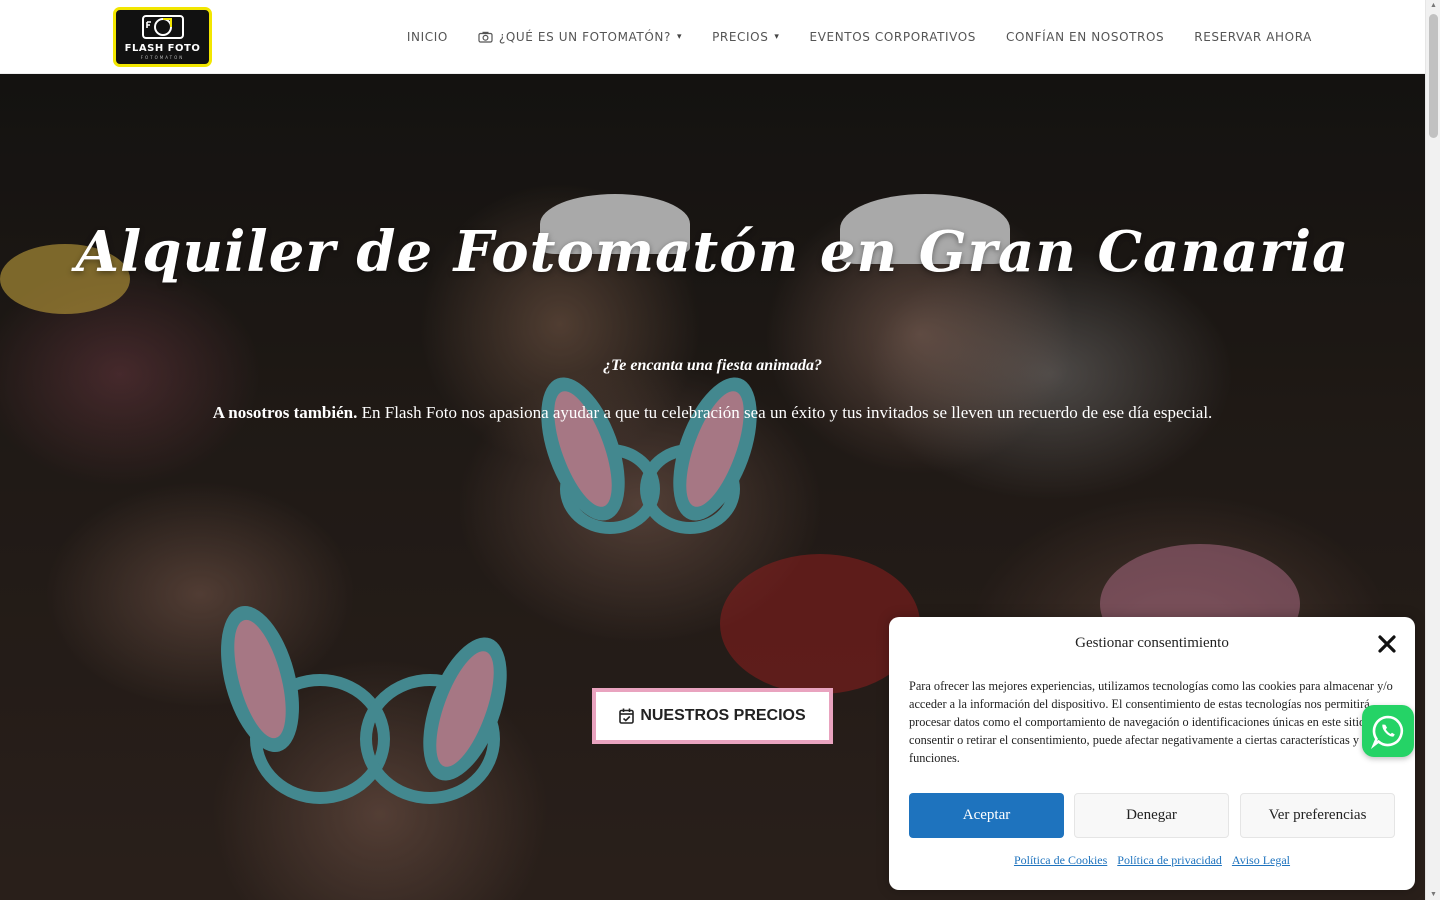 This screenshot has height=900, width=1440. I want to click on page-scrollbar: ▲ ▼, so click(1432, 450).